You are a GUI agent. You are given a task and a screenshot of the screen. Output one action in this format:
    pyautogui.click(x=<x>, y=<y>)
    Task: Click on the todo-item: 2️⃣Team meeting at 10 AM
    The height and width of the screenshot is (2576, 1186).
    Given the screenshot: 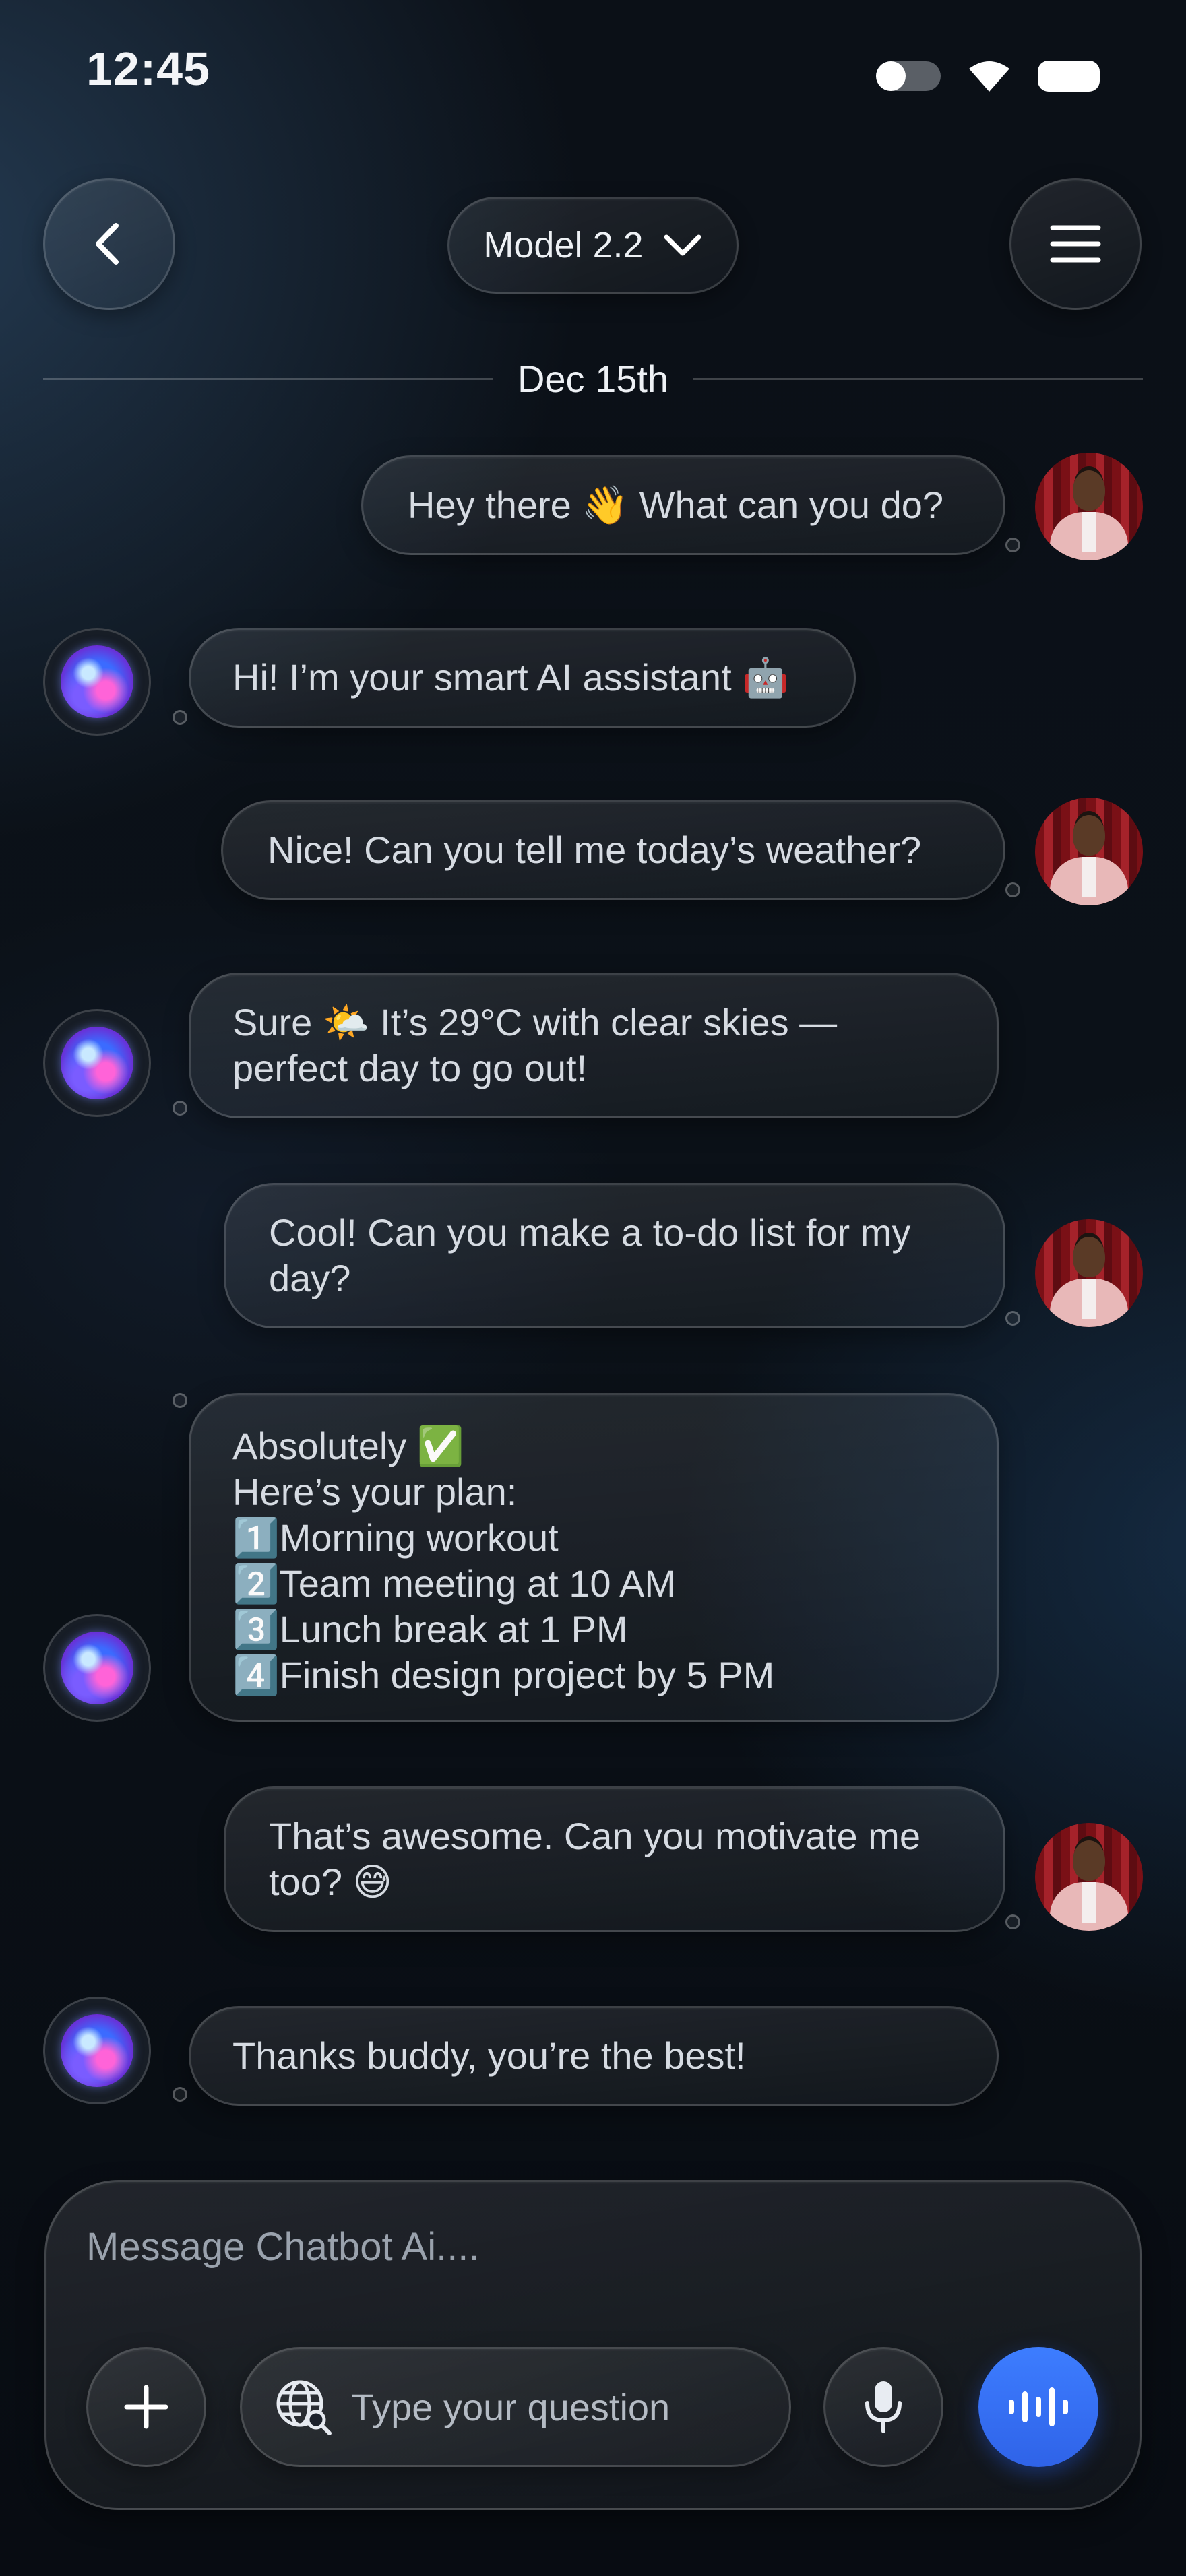 What is the action you would take?
    pyautogui.click(x=454, y=1583)
    